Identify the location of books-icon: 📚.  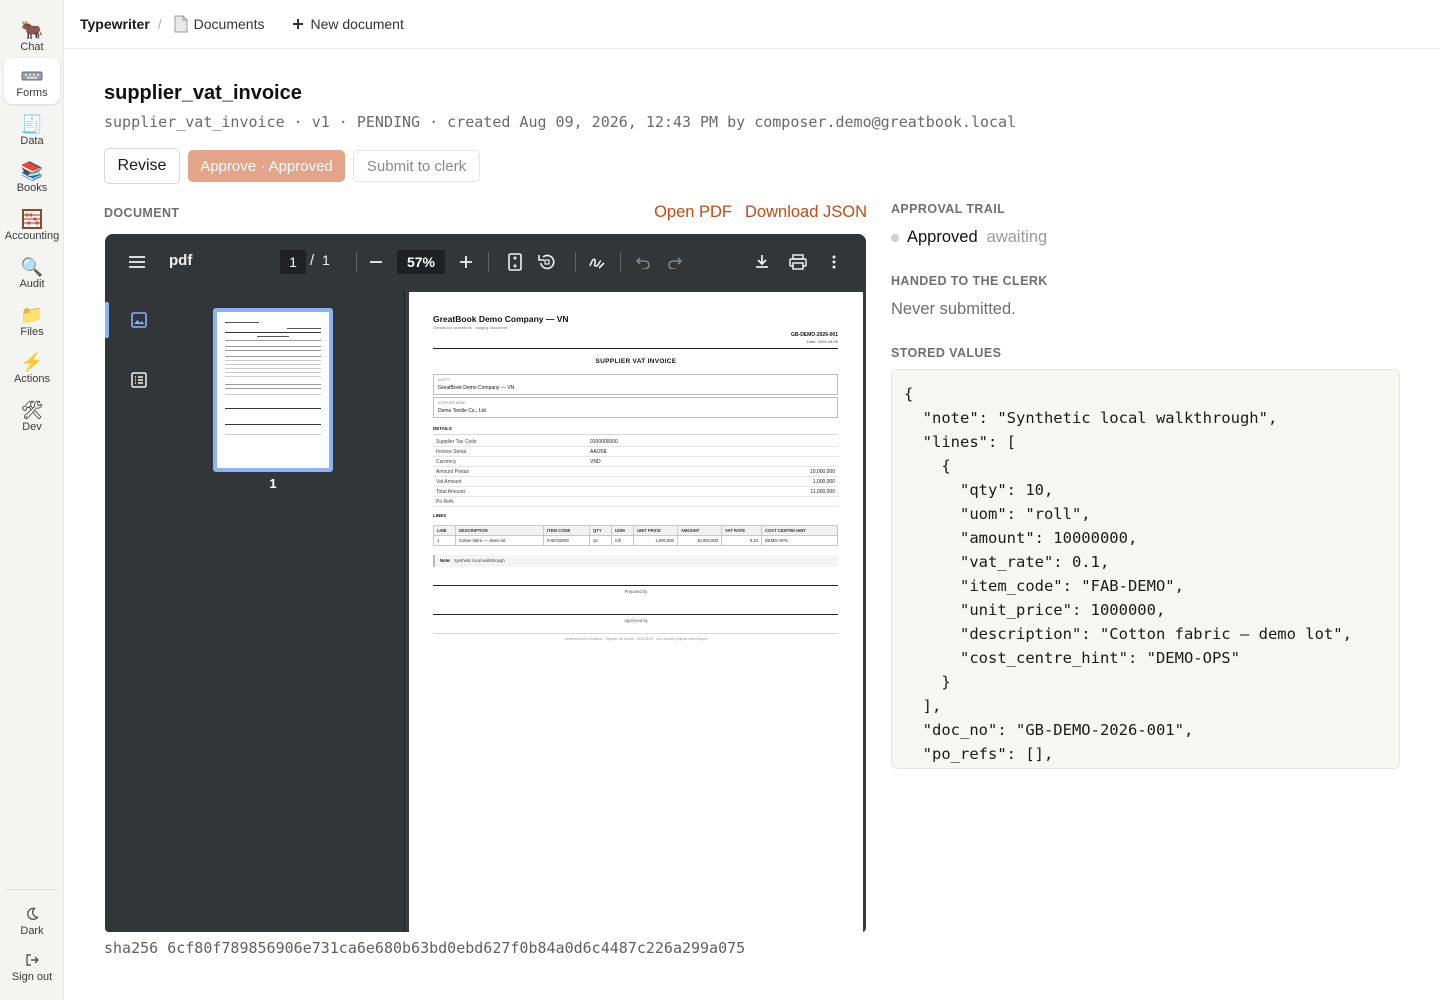
(32, 171).